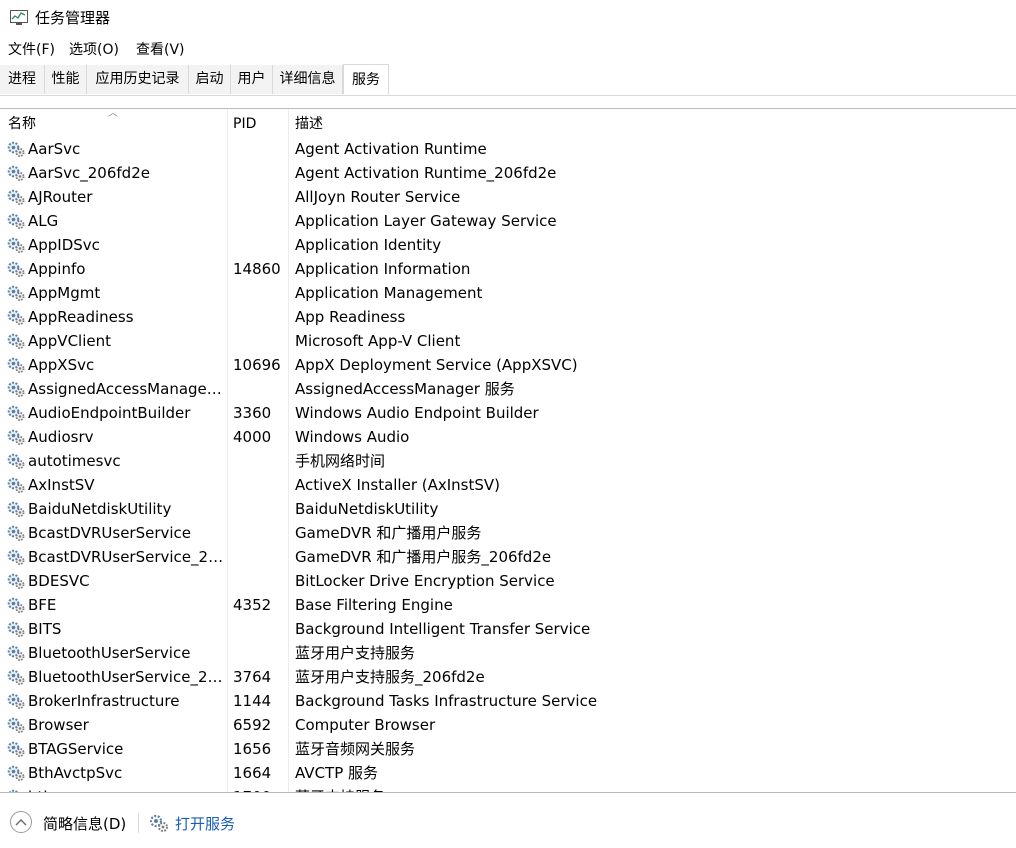  I want to click on table-header: ︿ 名称 PID 描述, so click(508, 123).